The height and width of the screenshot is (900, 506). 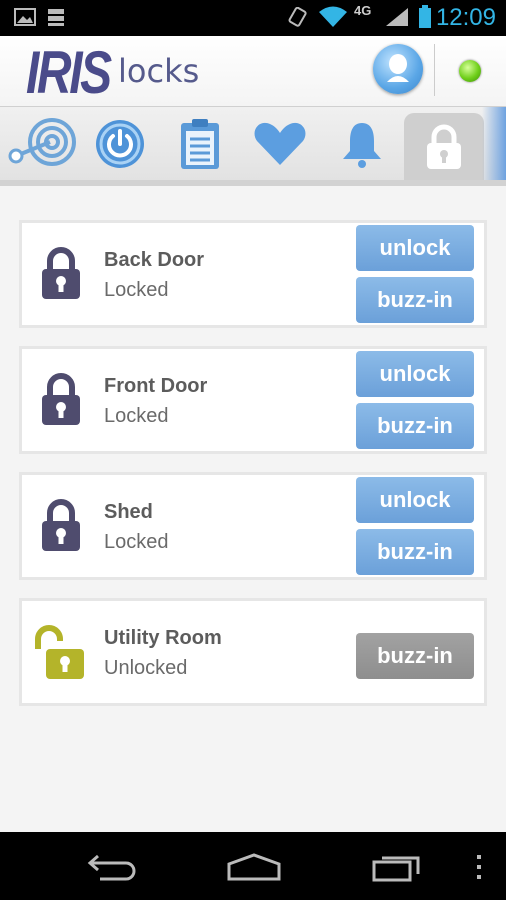 I want to click on device-name: Back Door, so click(x=154, y=260).